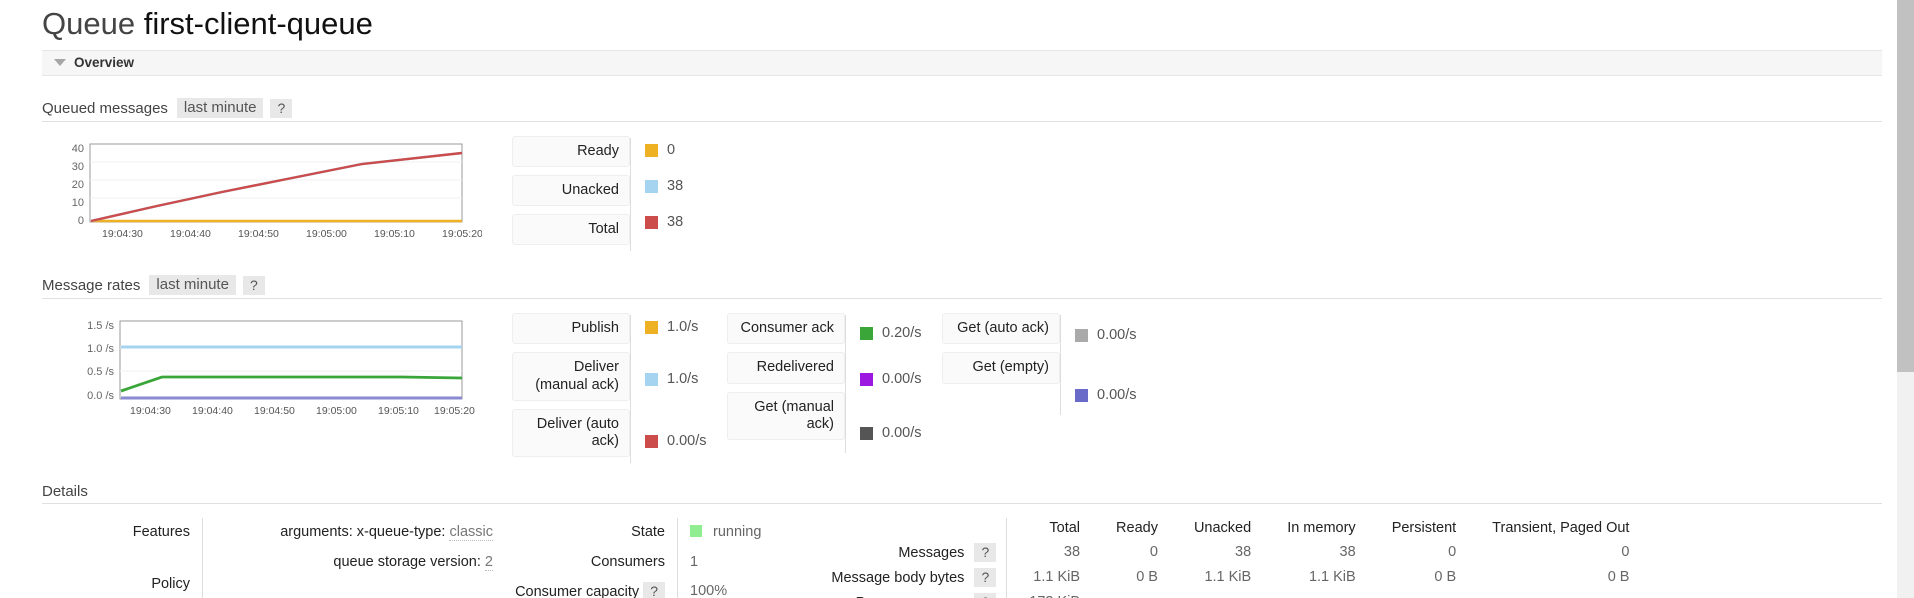  Describe the element at coordinates (1081, 335) in the screenshot. I see `swatch-get-auto-ack-icon` at that location.